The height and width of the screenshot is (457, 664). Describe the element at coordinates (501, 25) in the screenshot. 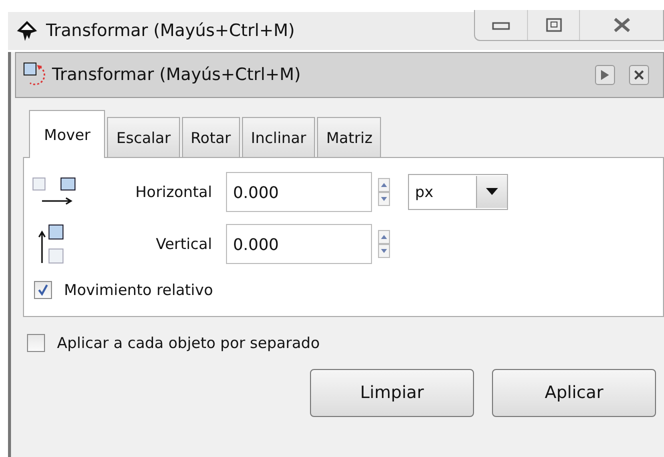

I see `minimize-icon` at that location.